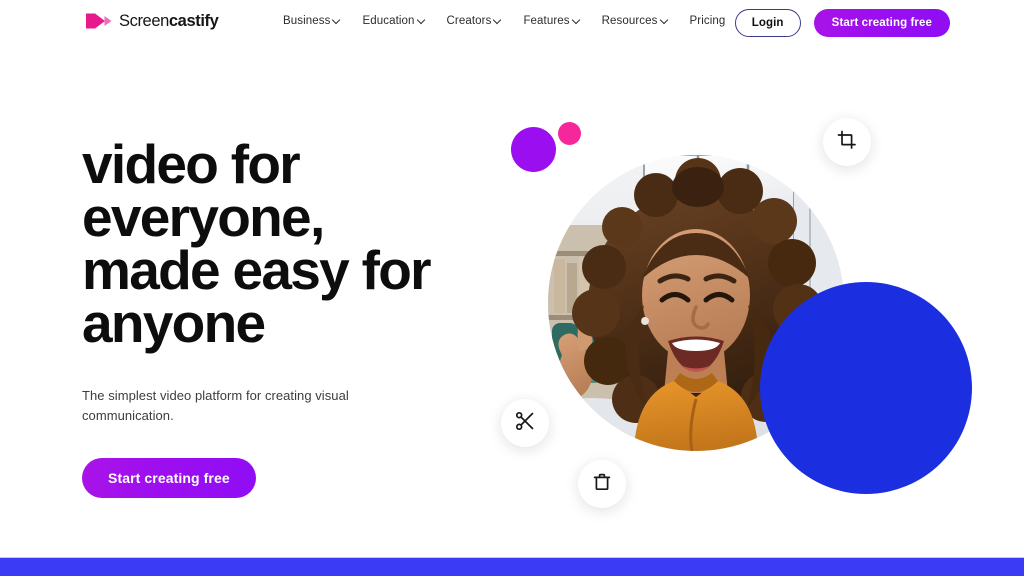 Image resolution: width=1024 pixels, height=576 pixels. What do you see at coordinates (767, 23) in the screenshot?
I see `login-button: Login` at bounding box center [767, 23].